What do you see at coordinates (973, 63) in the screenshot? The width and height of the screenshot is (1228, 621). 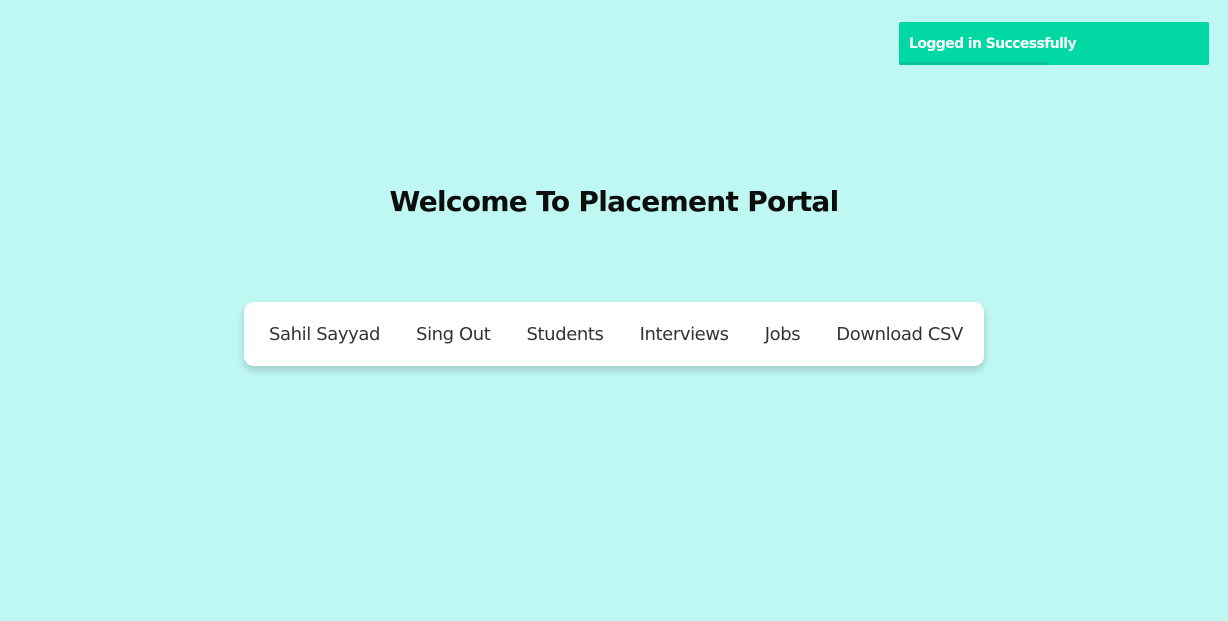 I see `toast-progress-bar` at bounding box center [973, 63].